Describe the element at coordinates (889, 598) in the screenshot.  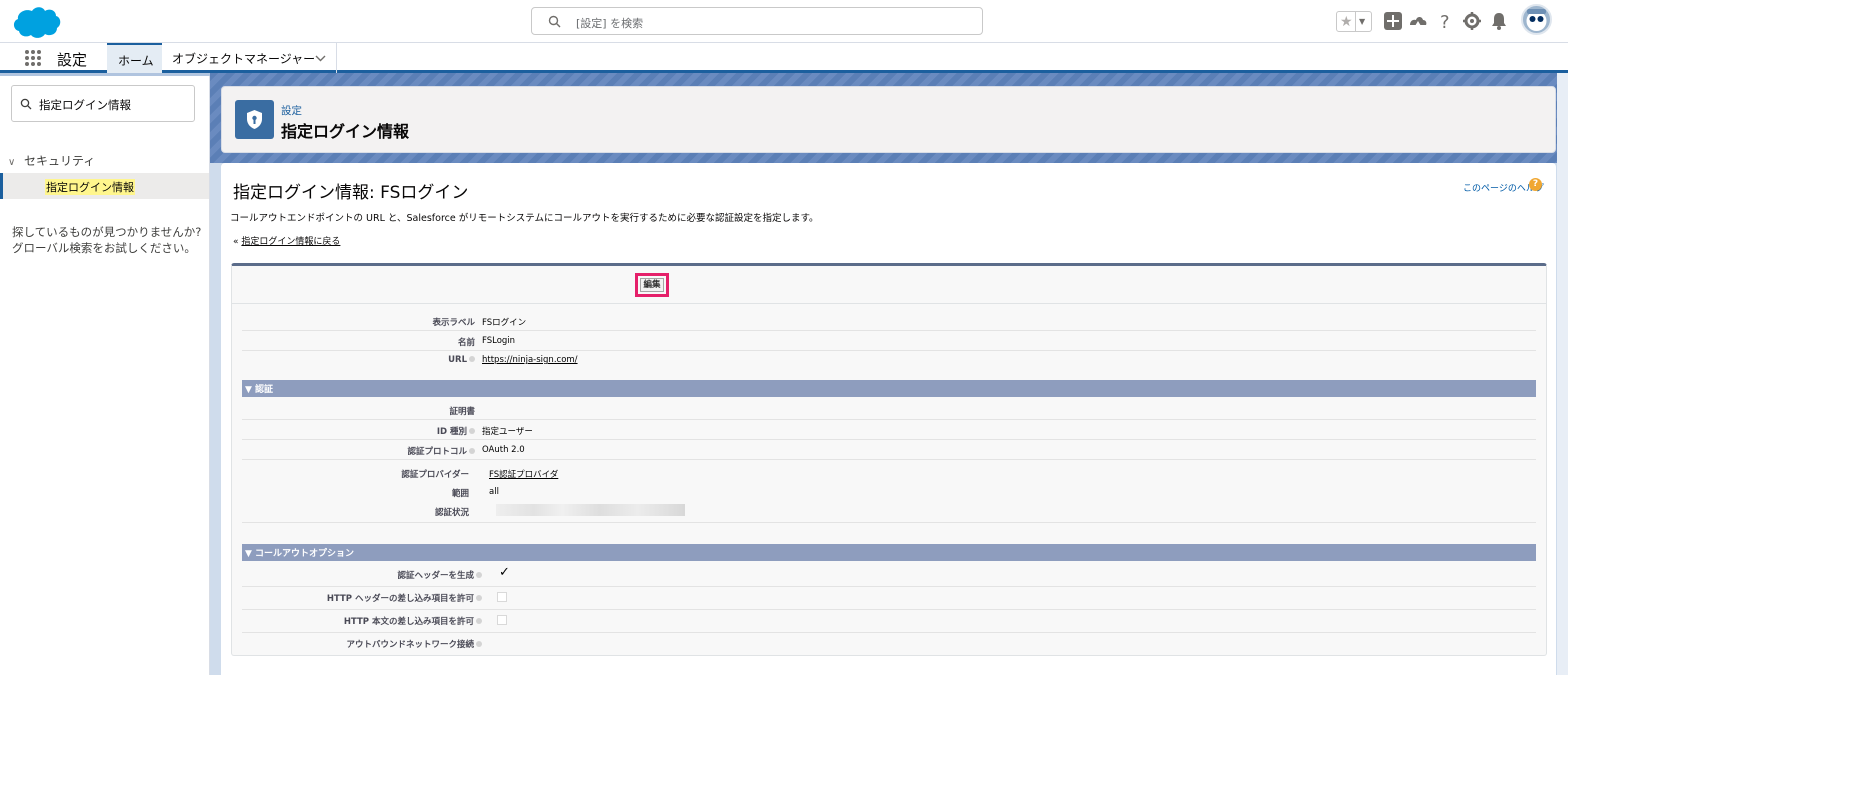
I see `field-row-allow-header-merge: HTTP ヘッダーの差し込み項目を許可` at that location.